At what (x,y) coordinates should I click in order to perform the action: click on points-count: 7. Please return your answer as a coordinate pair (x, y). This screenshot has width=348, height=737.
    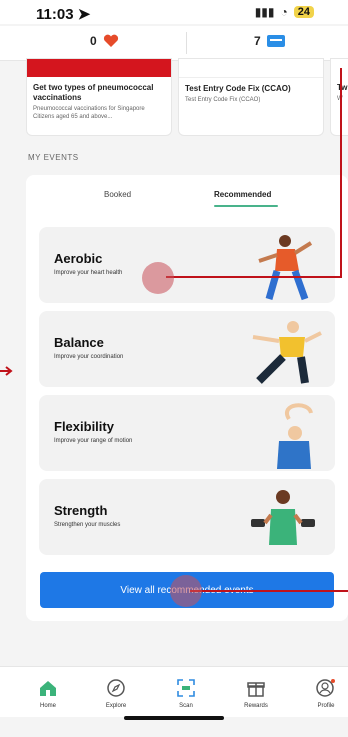
    Looking at the image, I should click on (257, 41).